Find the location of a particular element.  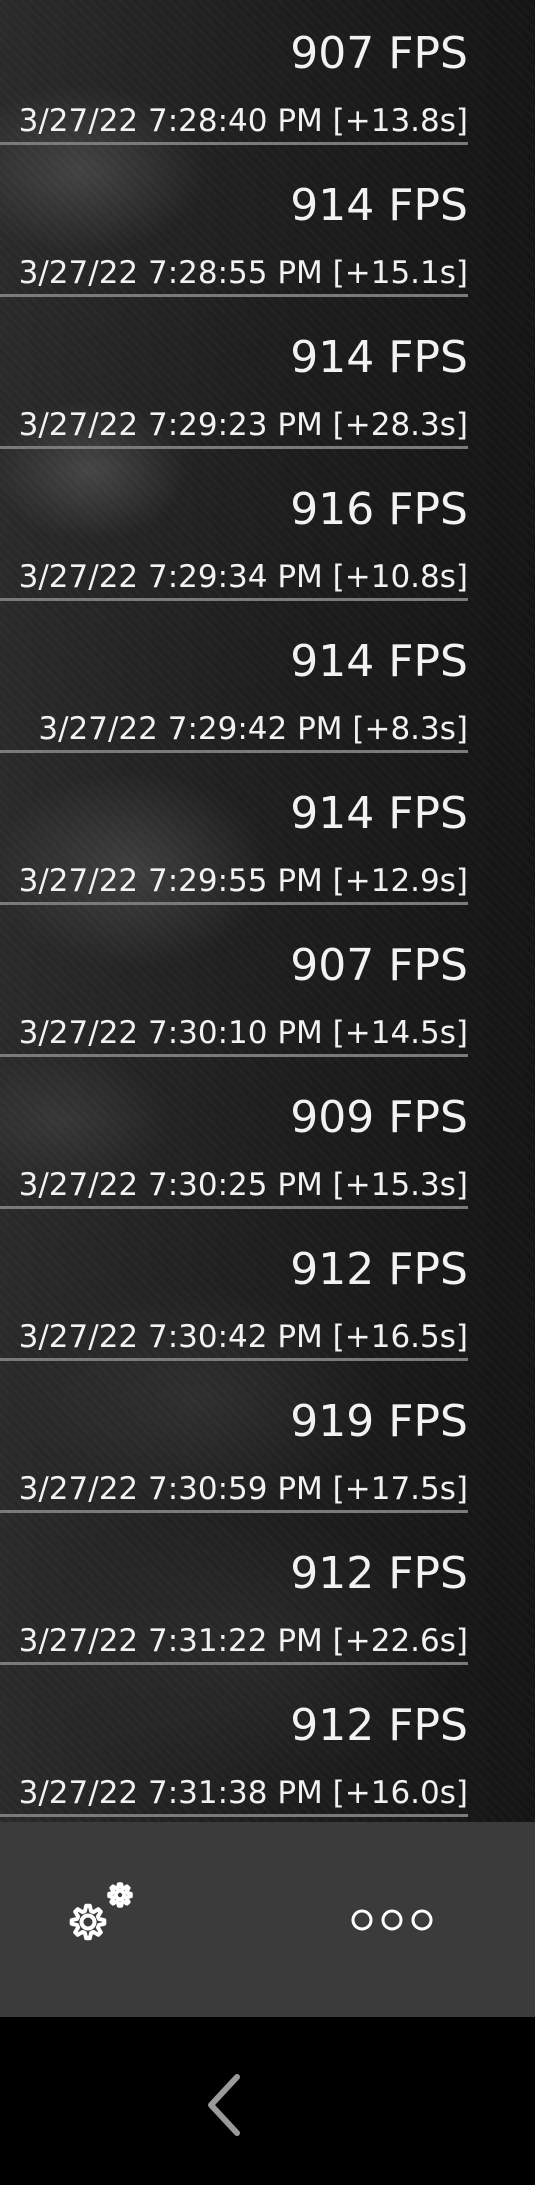

list-item: 919 FPS 3/27/22 7:30:59 PM [+17.5s] is located at coordinates (234, 1444).